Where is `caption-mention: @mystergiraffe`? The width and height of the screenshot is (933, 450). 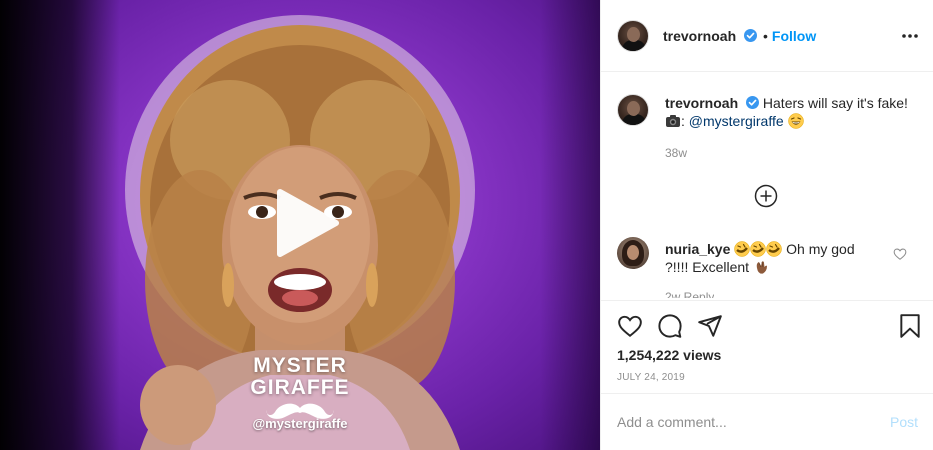 caption-mention: @mystergiraffe is located at coordinates (736, 121).